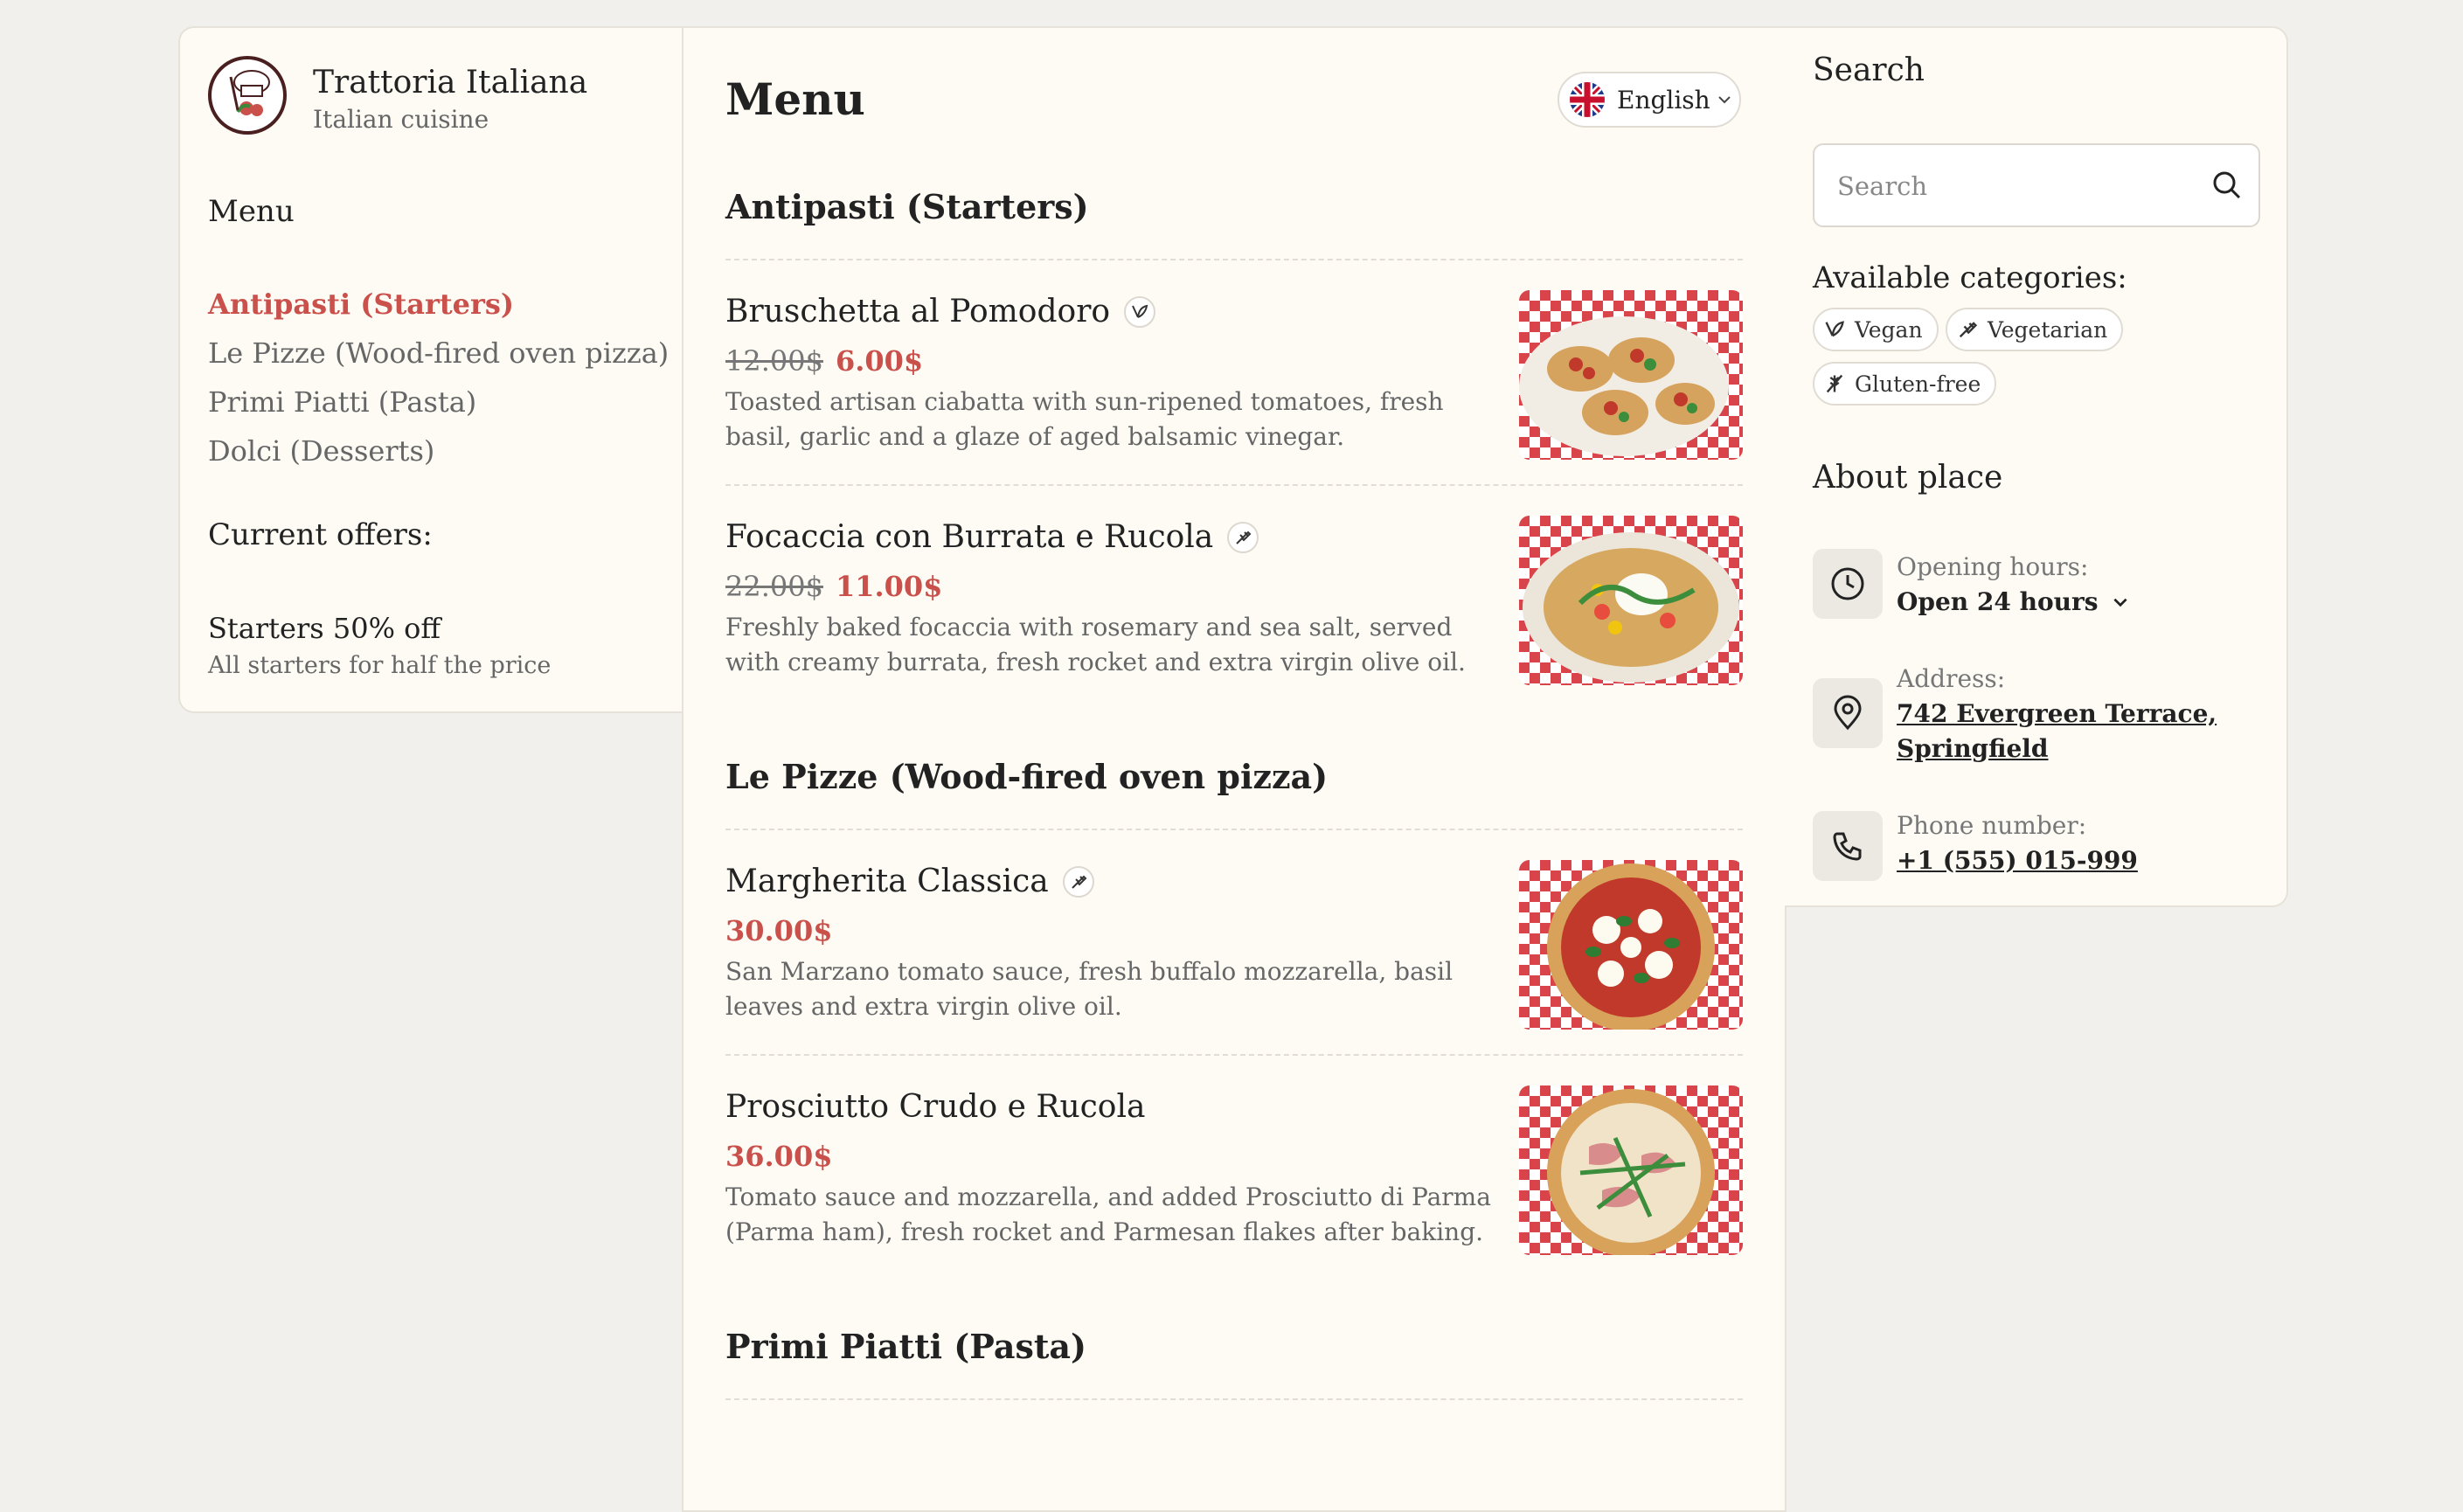  Describe the element at coordinates (1848, 713) in the screenshot. I see `location-pin-icon` at that location.